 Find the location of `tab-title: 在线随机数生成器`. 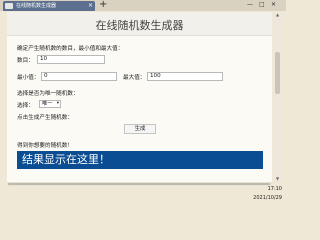

tab-title: 在线随机数生成器 is located at coordinates (36, 6).